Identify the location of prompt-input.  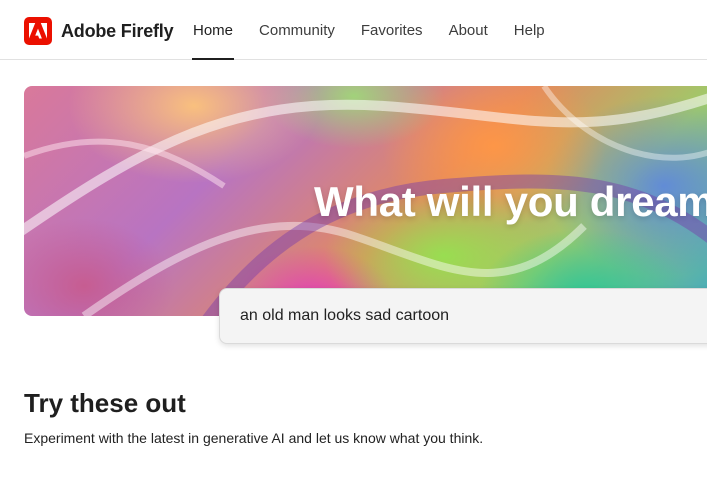
(470, 316).